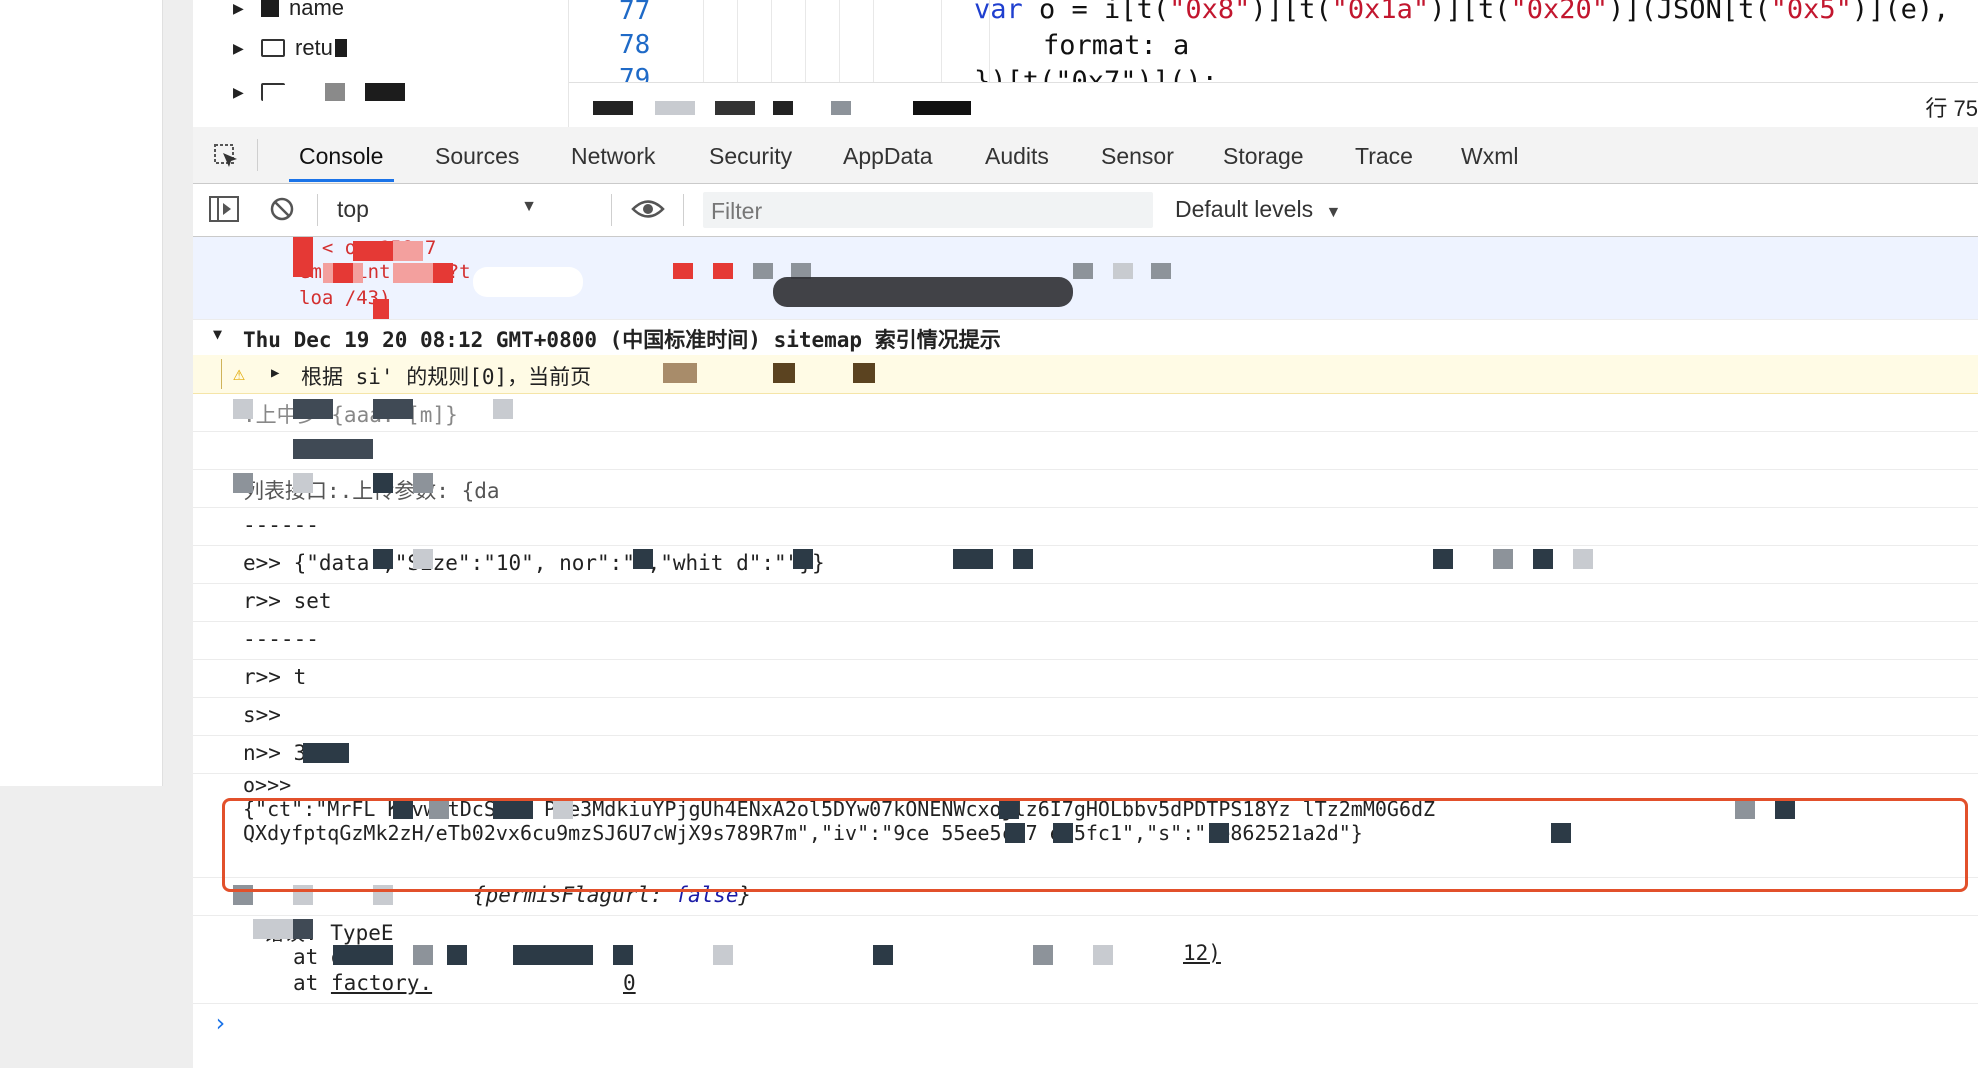  What do you see at coordinates (381, 64) in the screenshot?
I see `file-tree: ▶ name ▶ retu ▶` at bounding box center [381, 64].